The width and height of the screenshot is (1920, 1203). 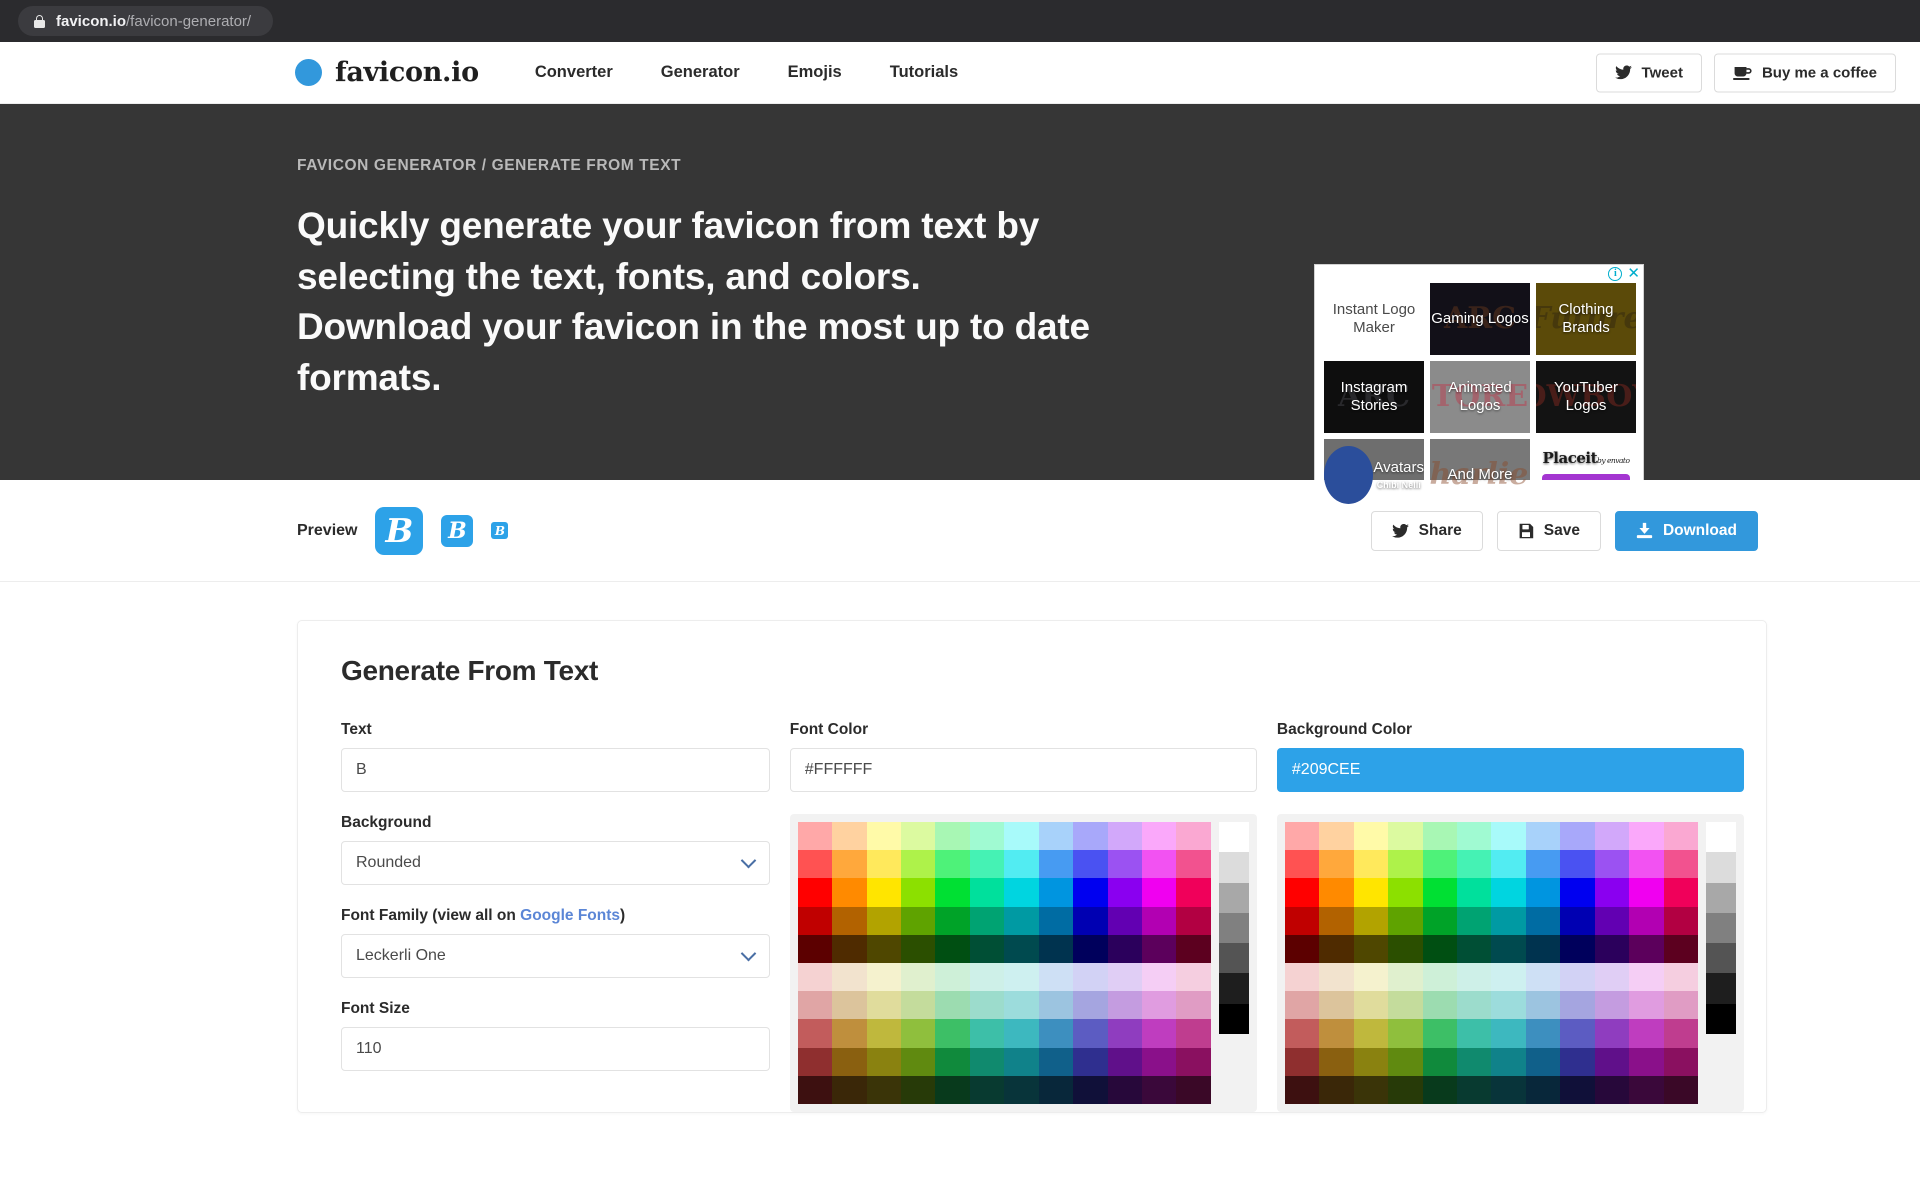 What do you see at coordinates (1548, 530) in the screenshot?
I see `save-button: Save` at bounding box center [1548, 530].